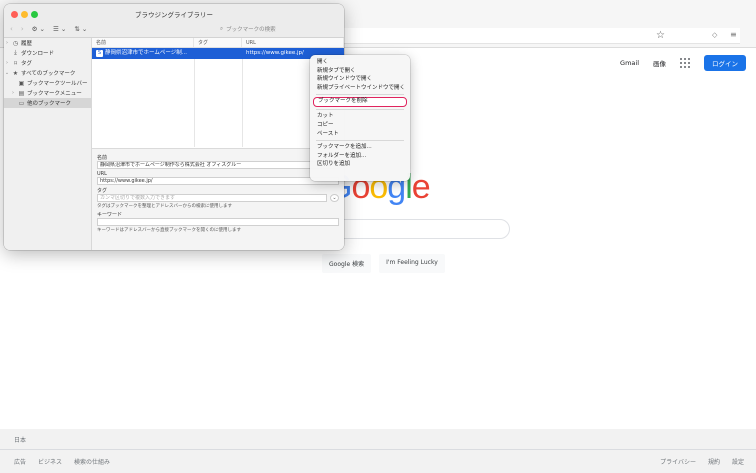  What do you see at coordinates (20, 461) in the screenshot?
I see `footer-link-ads: 広告` at bounding box center [20, 461].